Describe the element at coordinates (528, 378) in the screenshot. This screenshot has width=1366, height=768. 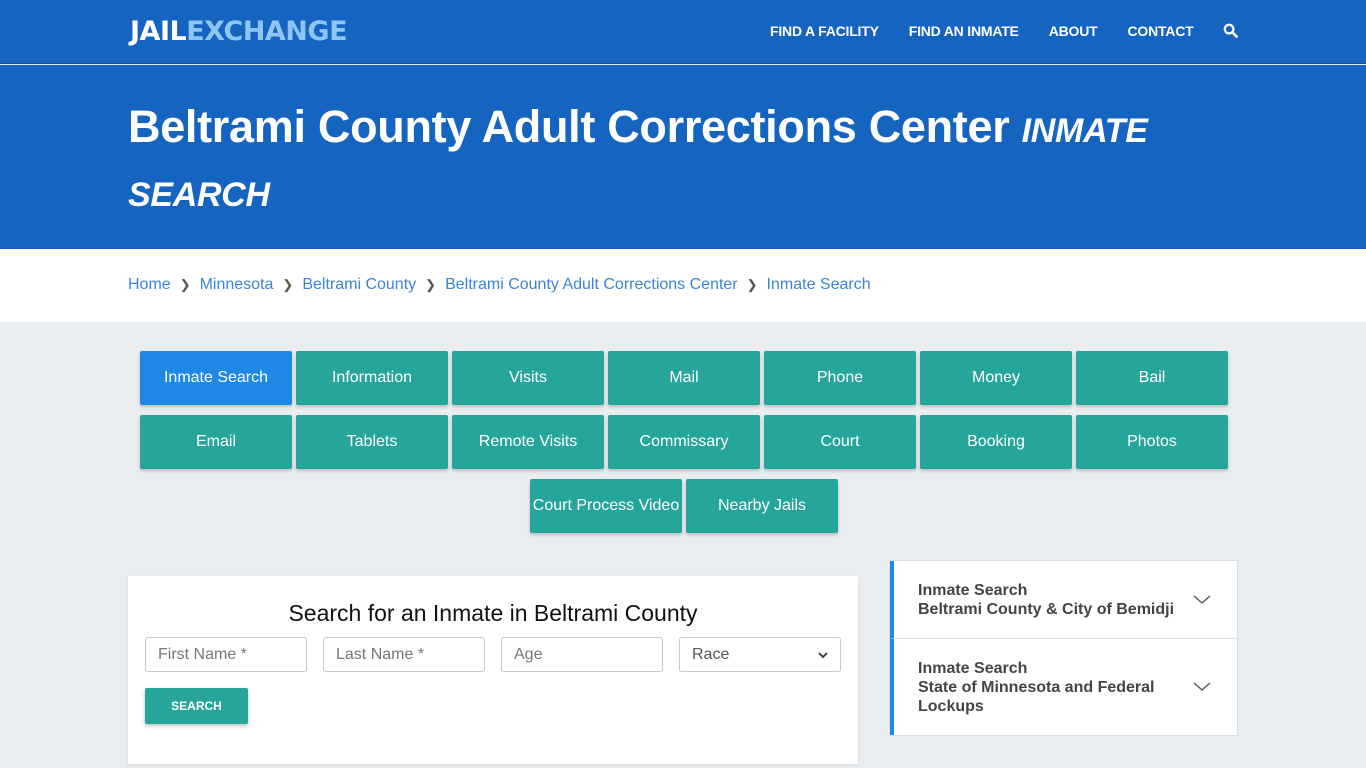
I see `tab-visits: Visits` at that location.